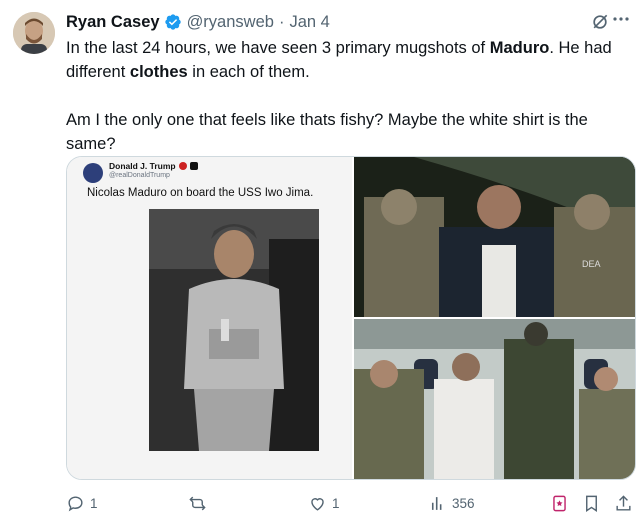  I want to click on reply-count: 1, so click(94, 503).